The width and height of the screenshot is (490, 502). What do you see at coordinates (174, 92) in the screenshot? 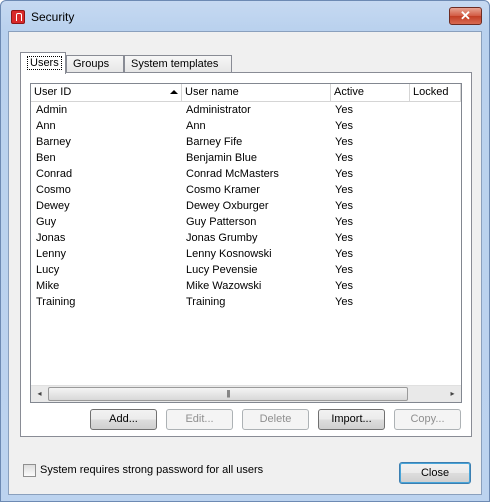
I see `sort-ascending-icon` at bounding box center [174, 92].